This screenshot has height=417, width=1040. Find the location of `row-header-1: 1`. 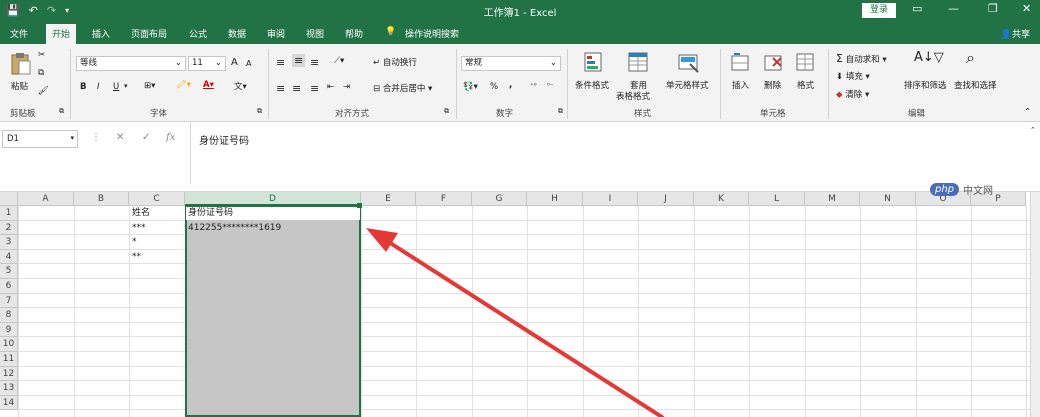

row-header-1: 1 is located at coordinates (9, 213).